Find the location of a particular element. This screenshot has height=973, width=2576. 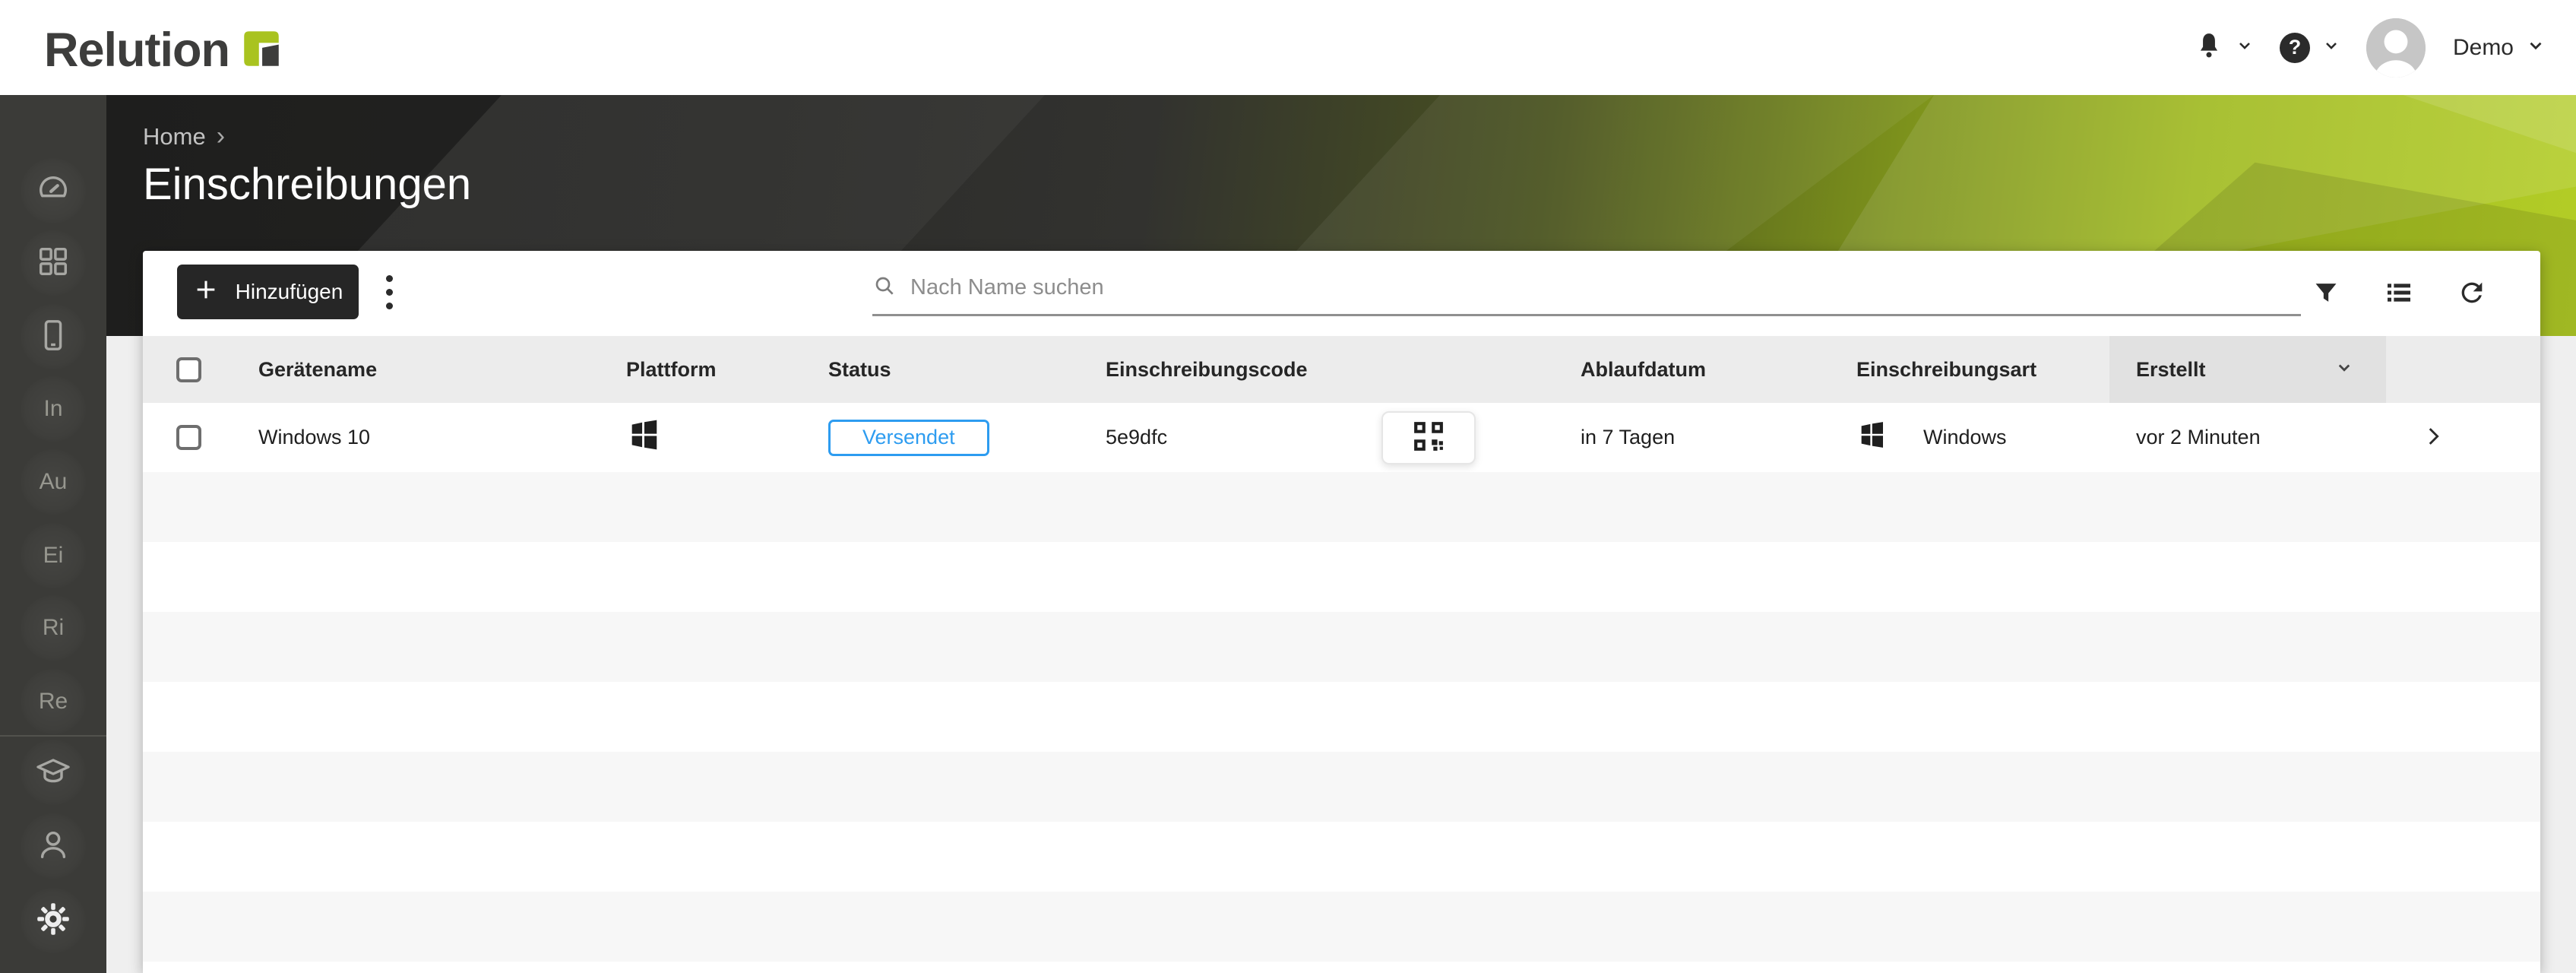

select-all-checkbox is located at coordinates (188, 369).